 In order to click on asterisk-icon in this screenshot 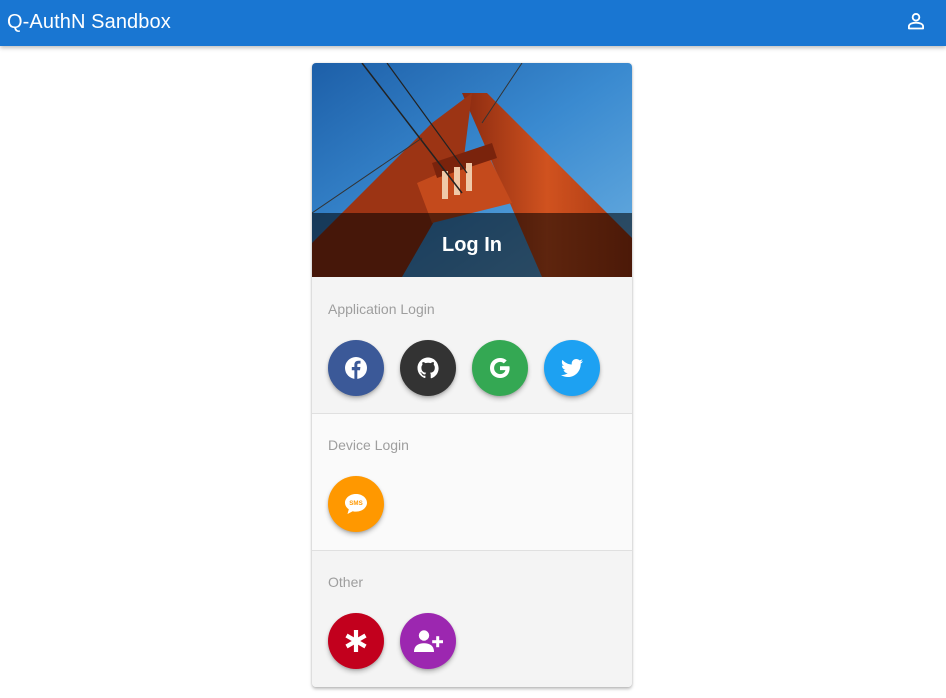, I will do `click(356, 641)`.